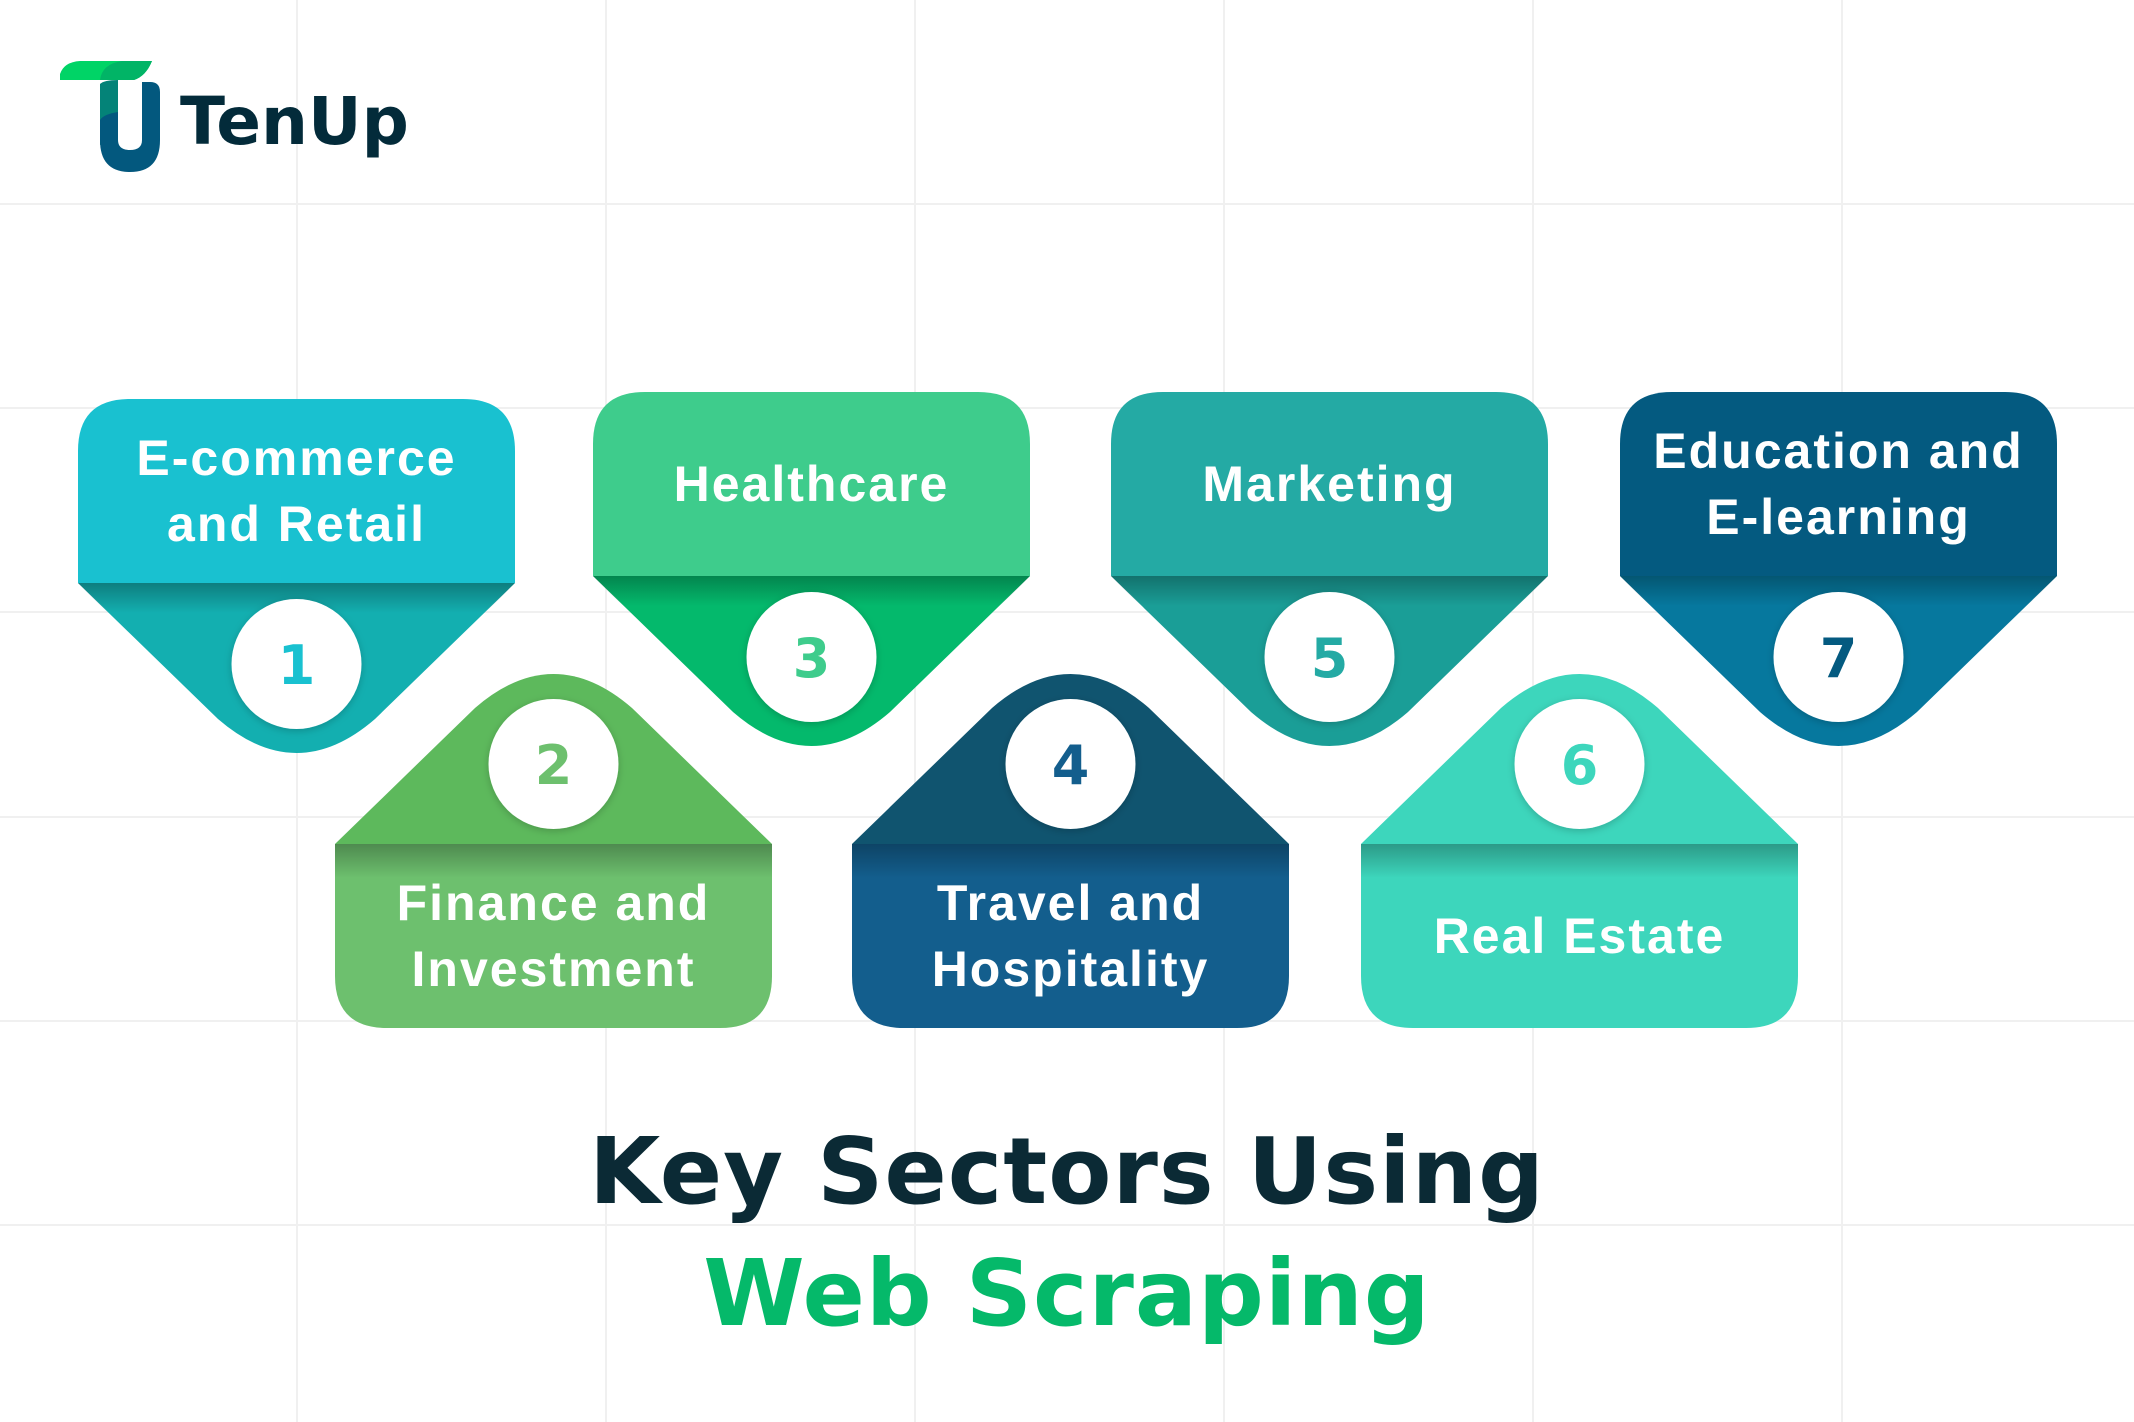  I want to click on sector-card-2: 2 Finance and Investment, so click(553, 851).